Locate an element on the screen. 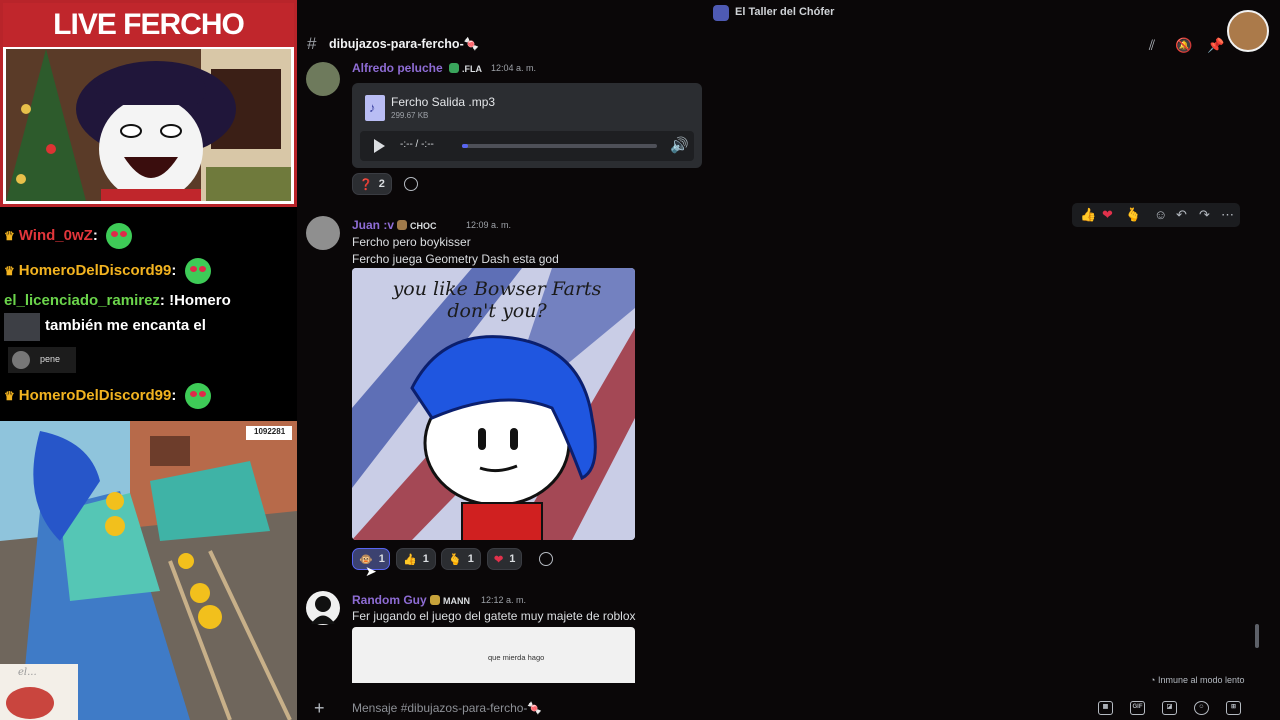 This screenshot has width=1280, height=720. server-tag: .FLA is located at coordinates (465, 68).